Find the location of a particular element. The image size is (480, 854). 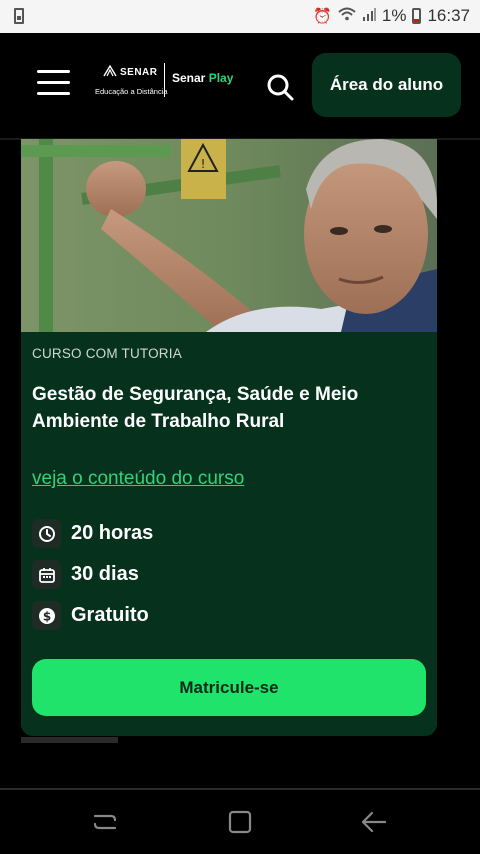

senar-leaf-icon is located at coordinates (110, 71).